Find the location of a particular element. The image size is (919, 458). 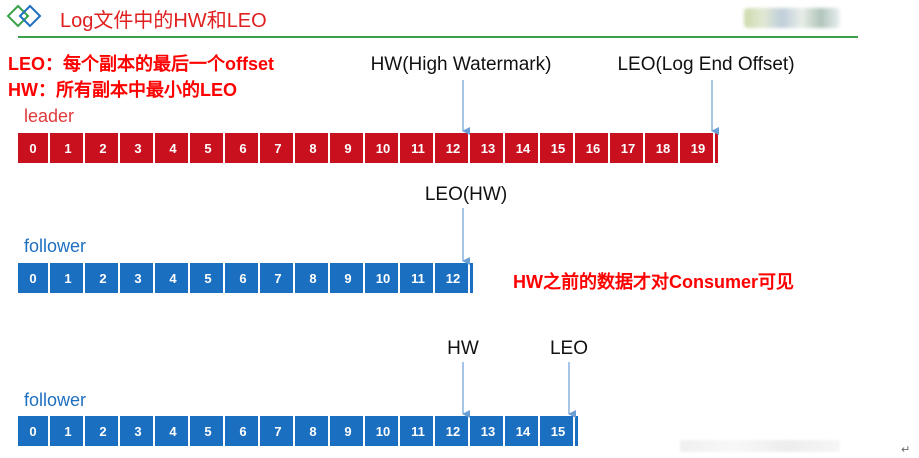

paragraph-return-mark: ↵ is located at coordinates (906, 450).